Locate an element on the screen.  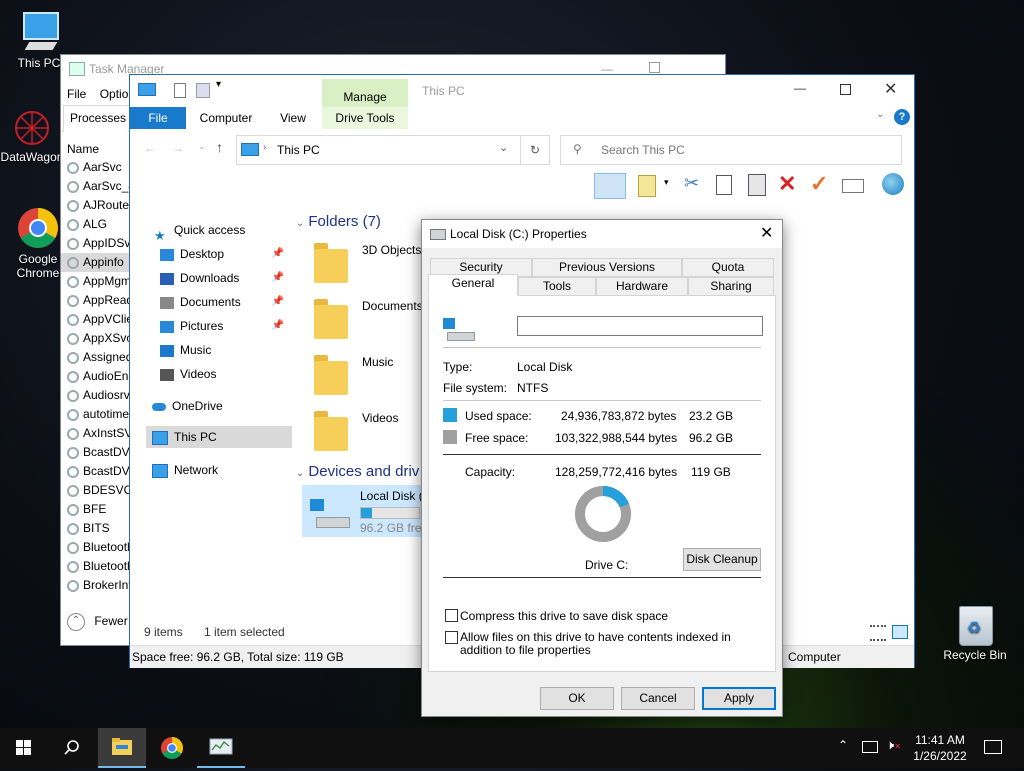
taskbar-file-explorer is located at coordinates (122, 748).